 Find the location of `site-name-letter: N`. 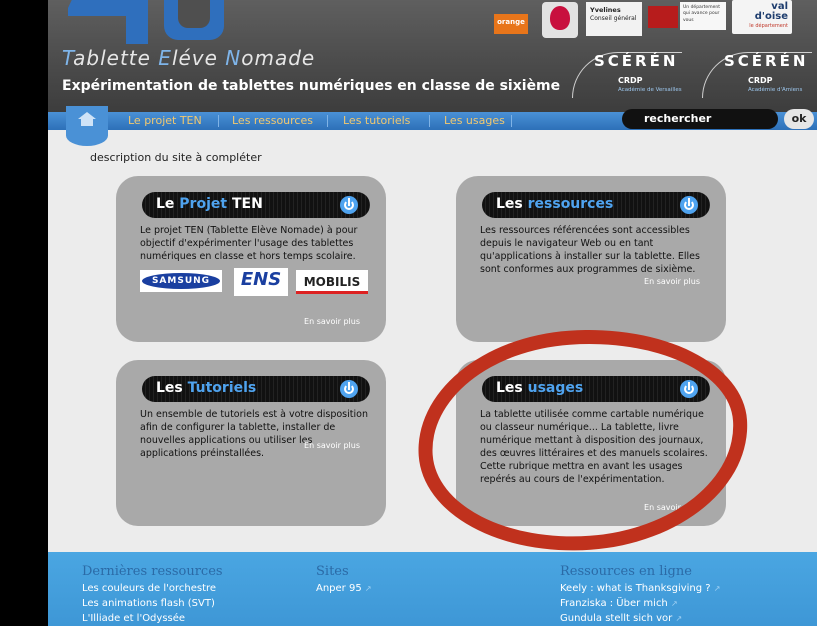

site-name-letter: N is located at coordinates (233, 58).